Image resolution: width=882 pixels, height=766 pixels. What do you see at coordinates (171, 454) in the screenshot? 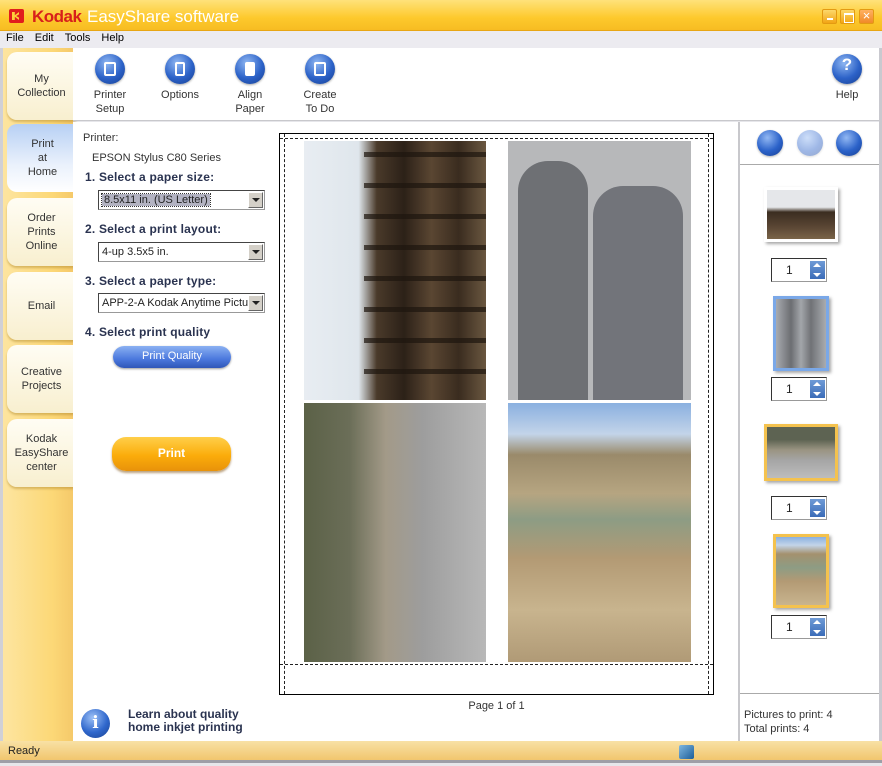
I see `print-button: Print` at bounding box center [171, 454].